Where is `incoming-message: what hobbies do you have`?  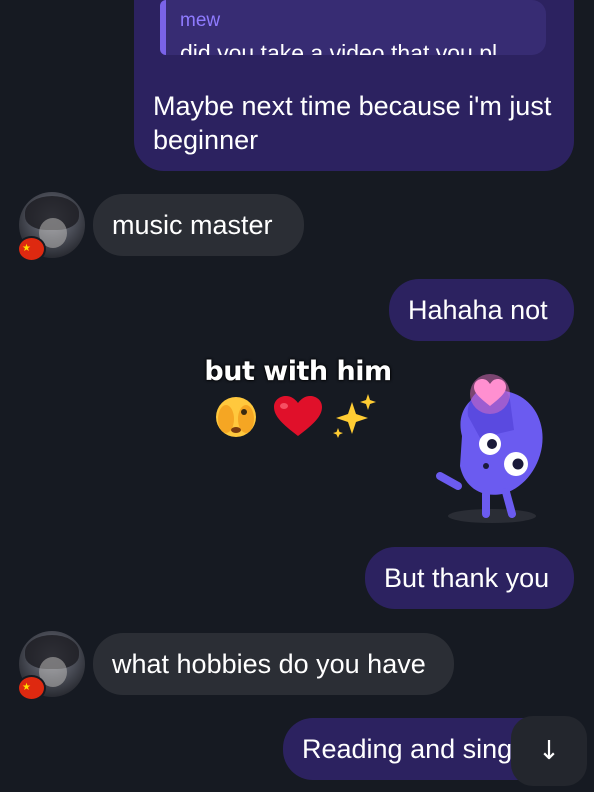 incoming-message: what hobbies do you have is located at coordinates (273, 664).